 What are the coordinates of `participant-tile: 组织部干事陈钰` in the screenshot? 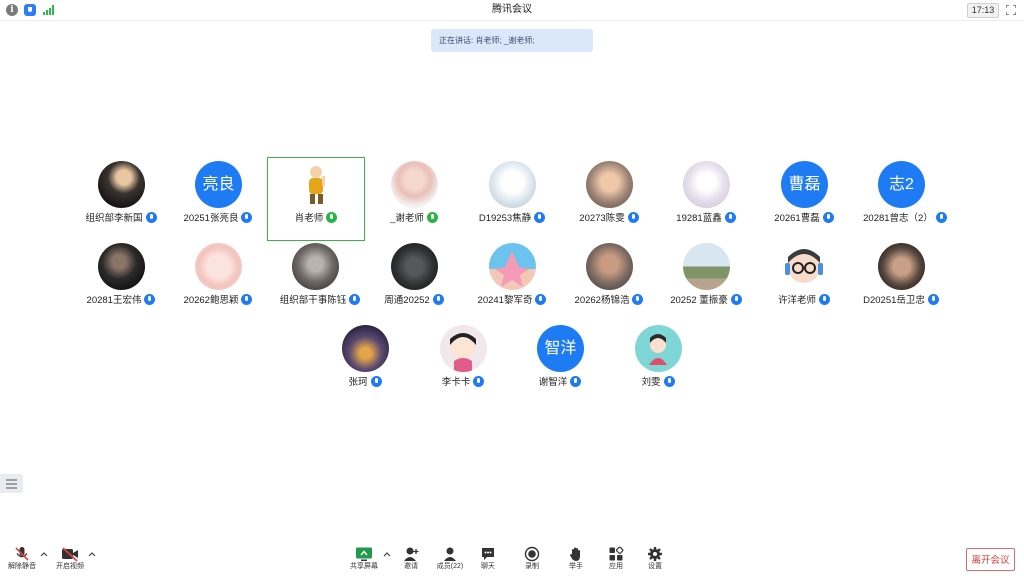 It's located at (320, 281).